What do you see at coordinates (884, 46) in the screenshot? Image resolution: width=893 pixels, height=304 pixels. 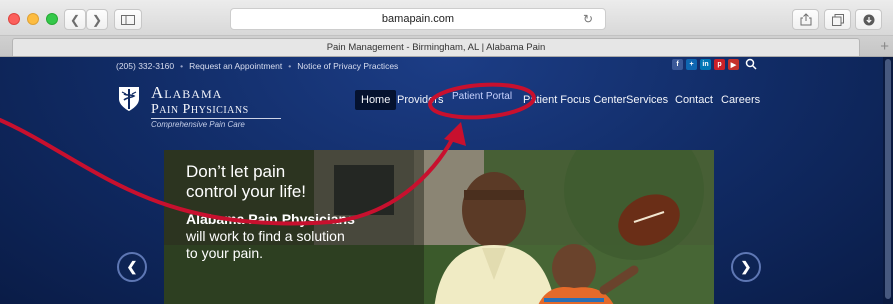 I see `new-tab-button: +` at bounding box center [884, 46].